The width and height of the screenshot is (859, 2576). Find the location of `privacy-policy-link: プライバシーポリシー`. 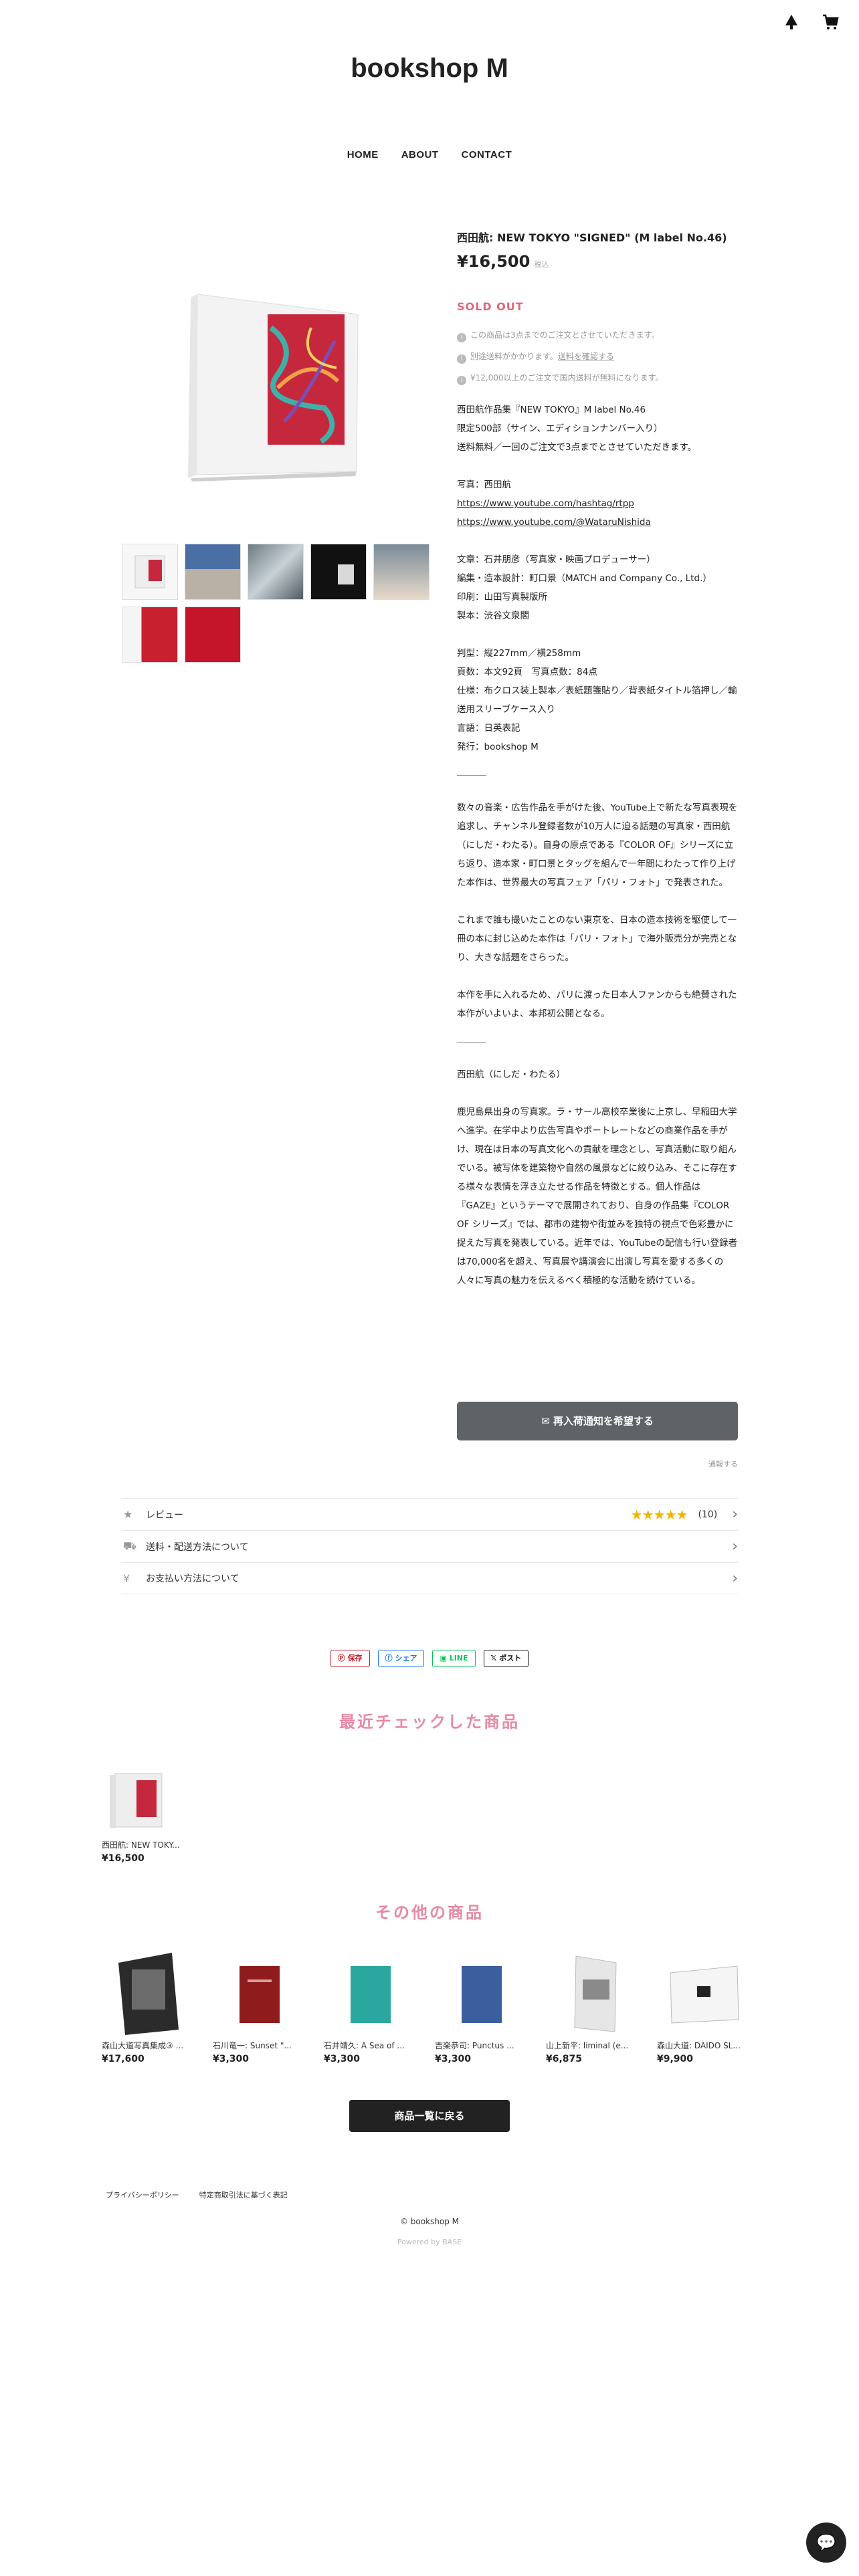

privacy-policy-link: プライバシーポリシー is located at coordinates (142, 2194).